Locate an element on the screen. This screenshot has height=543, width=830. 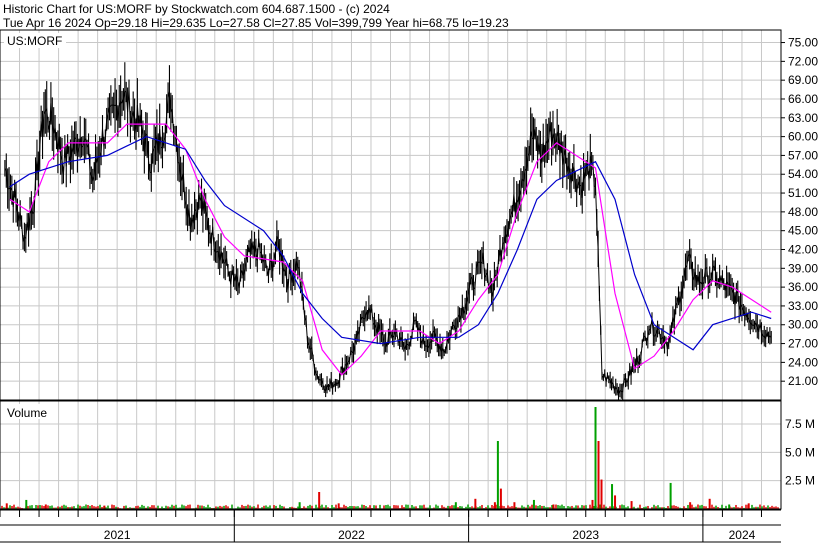
year-label: 2023 is located at coordinates (585, 535).